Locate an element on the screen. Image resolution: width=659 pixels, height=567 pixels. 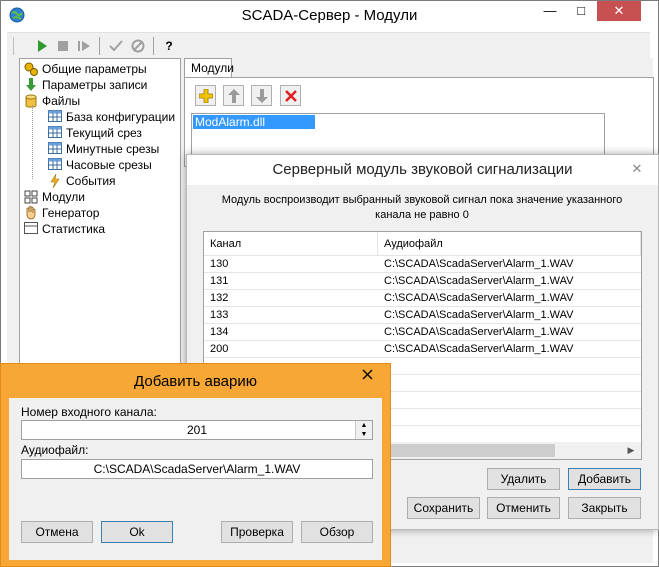
apply-check-icon is located at coordinates (116, 46).